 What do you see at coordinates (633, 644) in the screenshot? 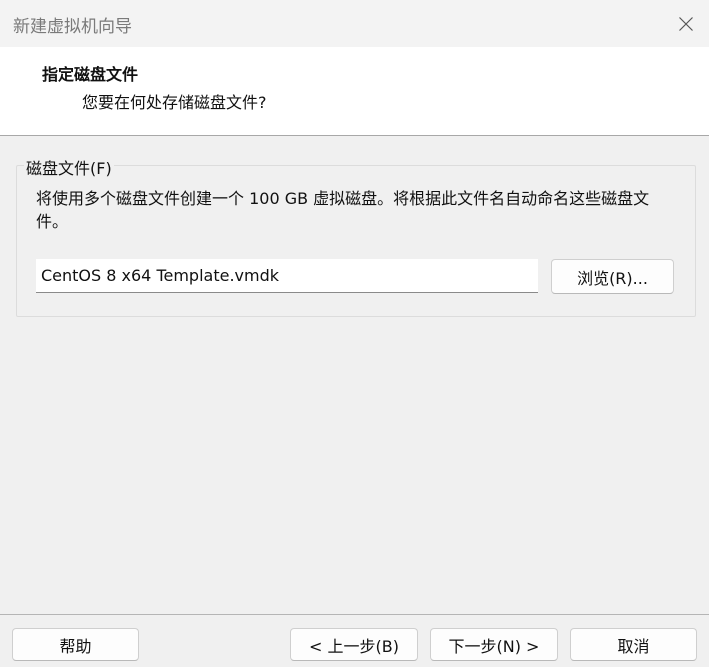
I see `cancel-button: 取消` at bounding box center [633, 644].